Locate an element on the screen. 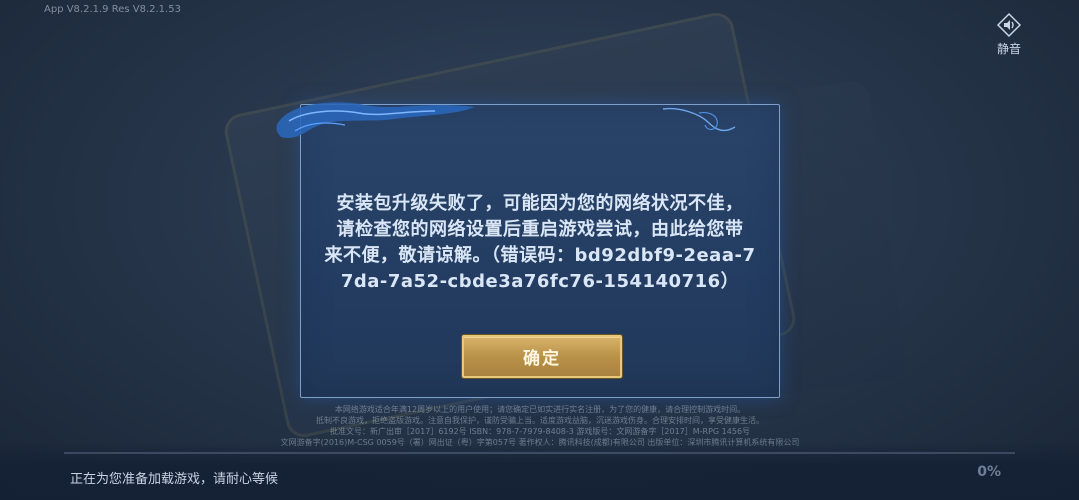 This screenshot has width=1079, height=500. swirl-ornament-right is located at coordinates (699, 119).